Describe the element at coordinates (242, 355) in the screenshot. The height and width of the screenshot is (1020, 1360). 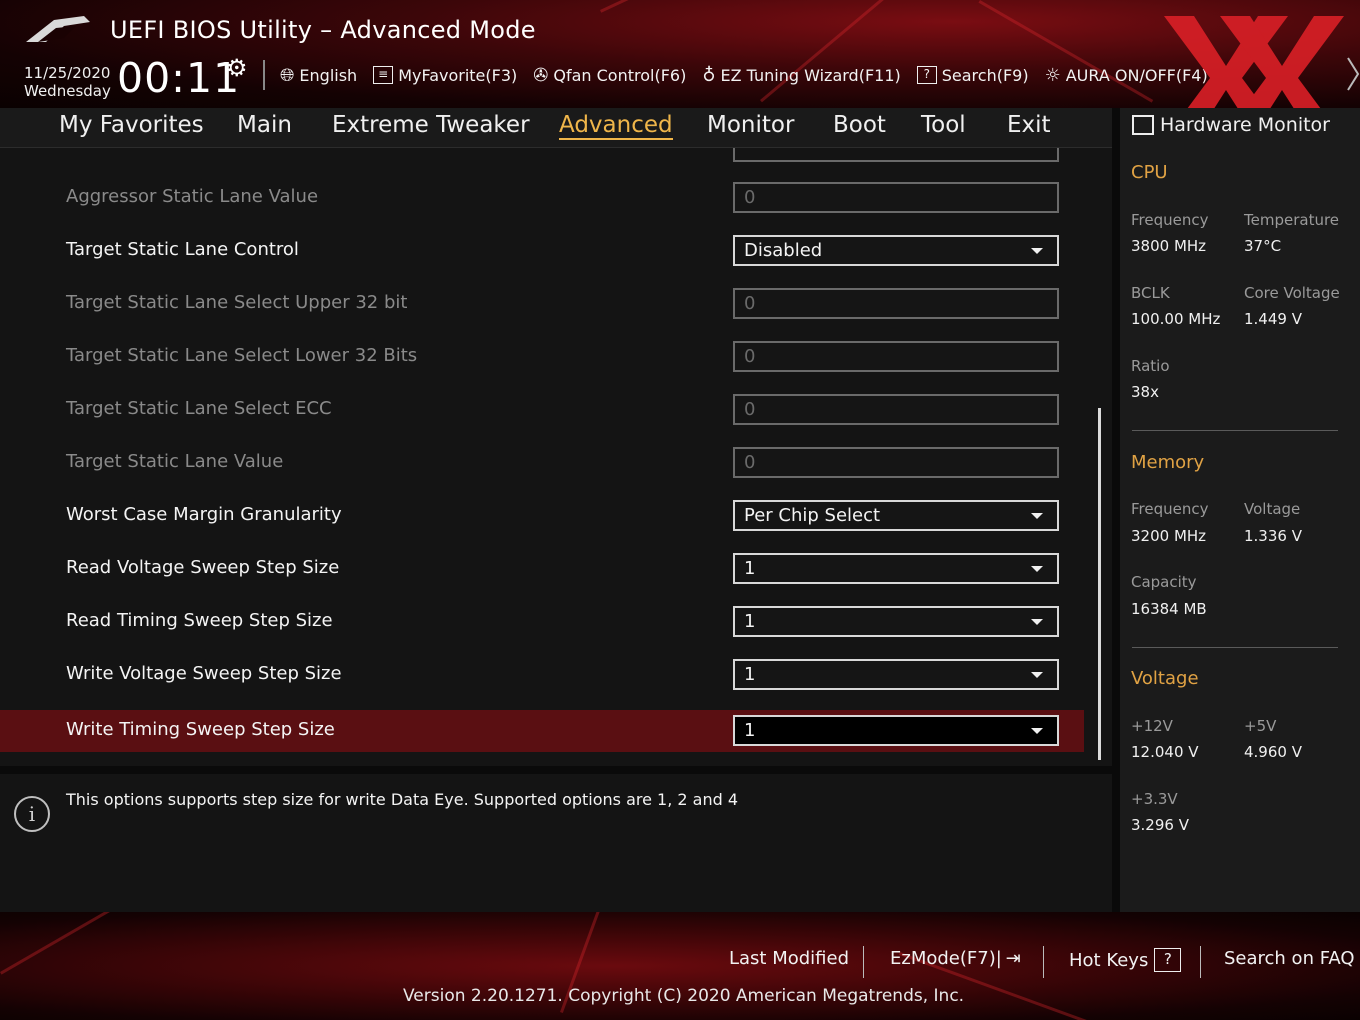
I see `setting-label: Target Static Lane Select Lower 32 Bits` at that location.